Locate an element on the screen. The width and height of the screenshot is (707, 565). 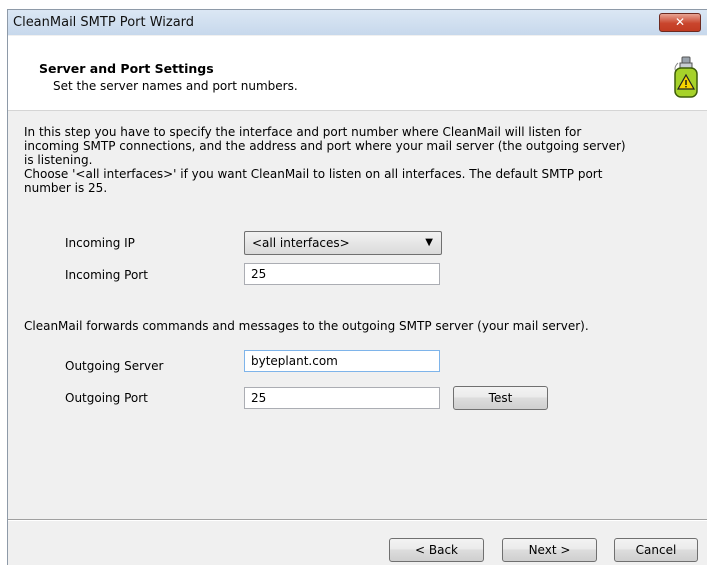
cancel-button: Cancel is located at coordinates (656, 550).